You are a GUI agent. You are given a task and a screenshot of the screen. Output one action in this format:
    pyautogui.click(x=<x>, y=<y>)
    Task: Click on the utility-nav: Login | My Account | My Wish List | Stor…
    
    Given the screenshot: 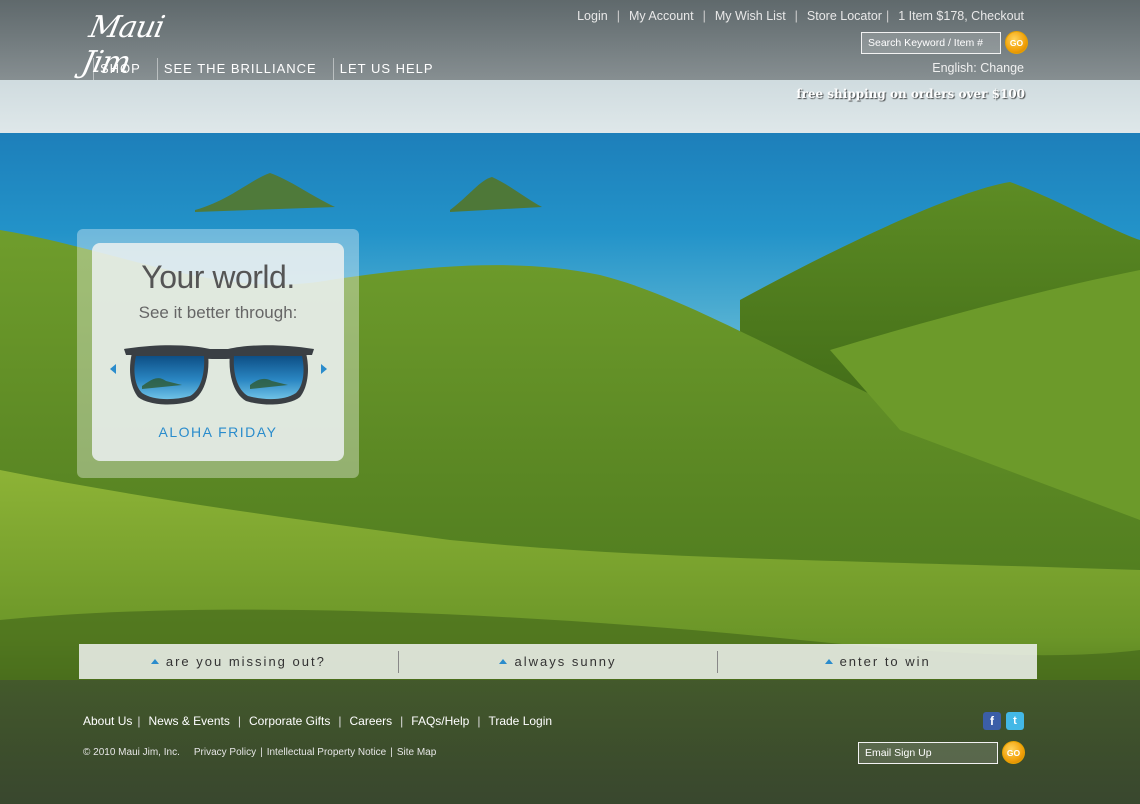 What is the action you would take?
    pyautogui.click(x=800, y=16)
    